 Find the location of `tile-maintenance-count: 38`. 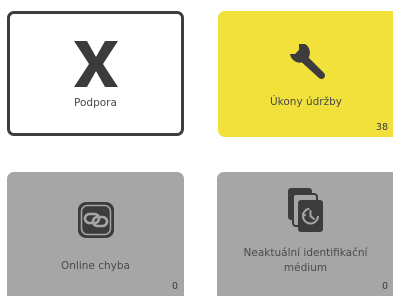

tile-maintenance-count: 38 is located at coordinates (381, 127).